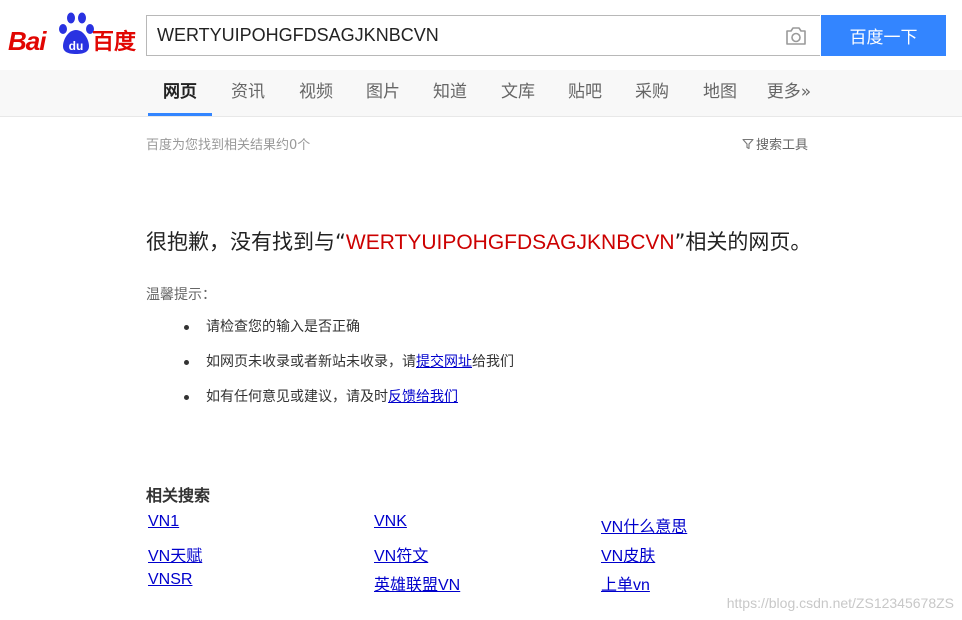 This screenshot has width=962, height=620. I want to click on tip-text: 如网页未收录或者新站未收录，请, so click(311, 362).